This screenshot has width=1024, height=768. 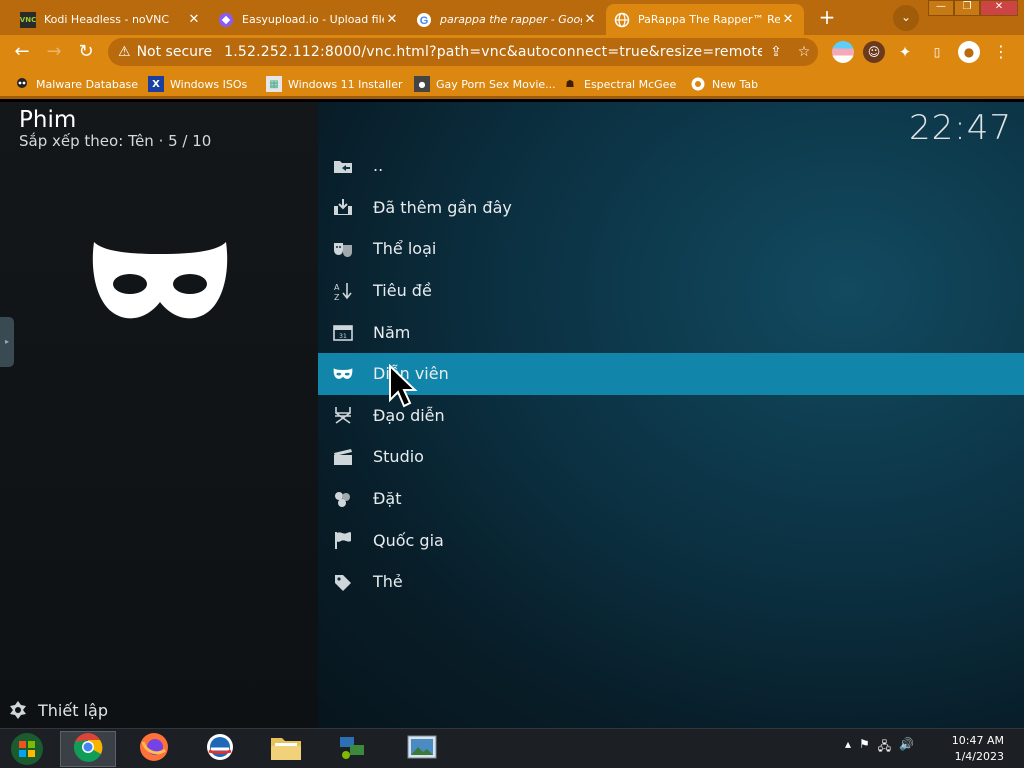 I want to click on action-center-flag-icon: ⚑, so click(x=864, y=747).